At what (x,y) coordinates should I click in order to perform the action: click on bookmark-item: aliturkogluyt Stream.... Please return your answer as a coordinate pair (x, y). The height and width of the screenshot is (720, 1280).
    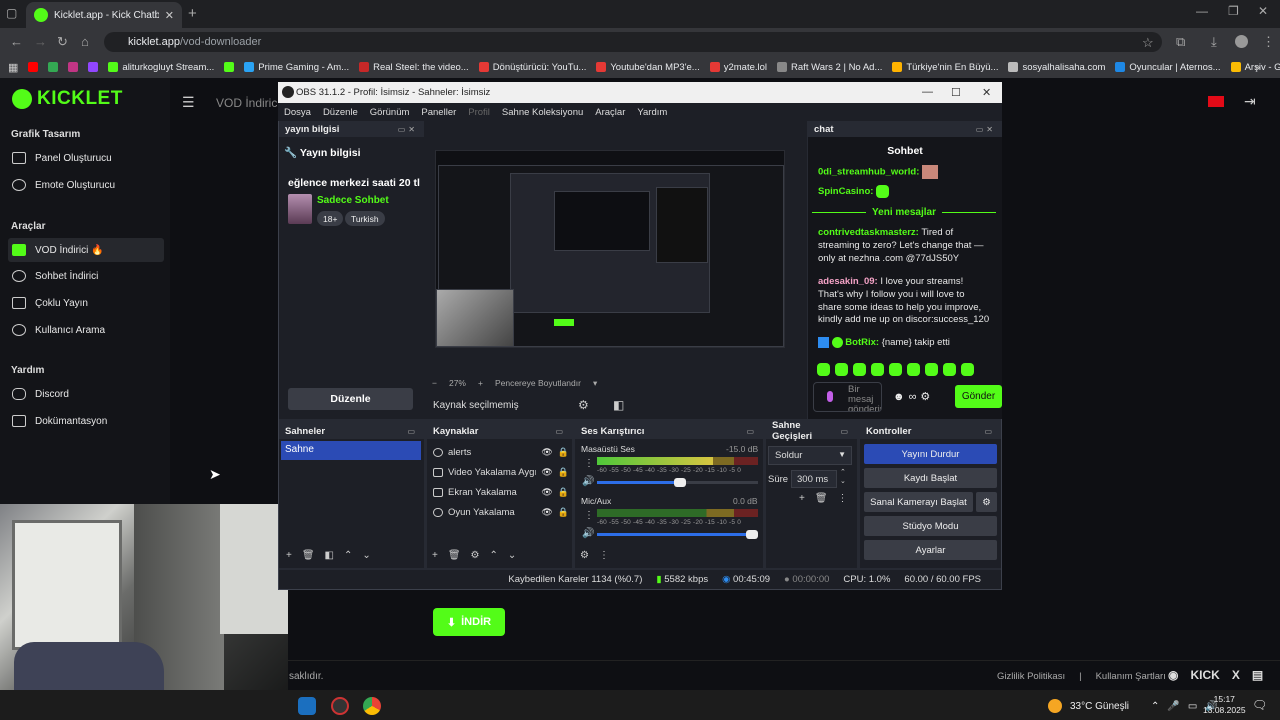
    Looking at the image, I should click on (161, 67).